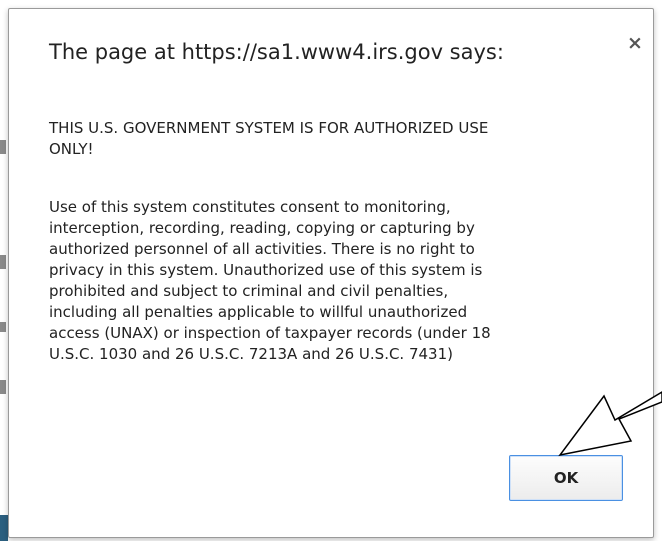 This screenshot has height=541, width=662. What do you see at coordinates (635, 43) in the screenshot?
I see `close-icon: ×` at bounding box center [635, 43].